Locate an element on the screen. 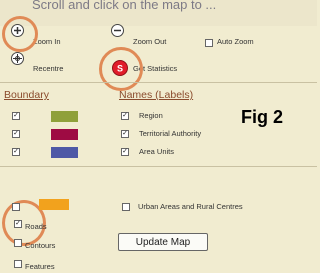  urban-areas-checkbox is located at coordinates (16, 207).